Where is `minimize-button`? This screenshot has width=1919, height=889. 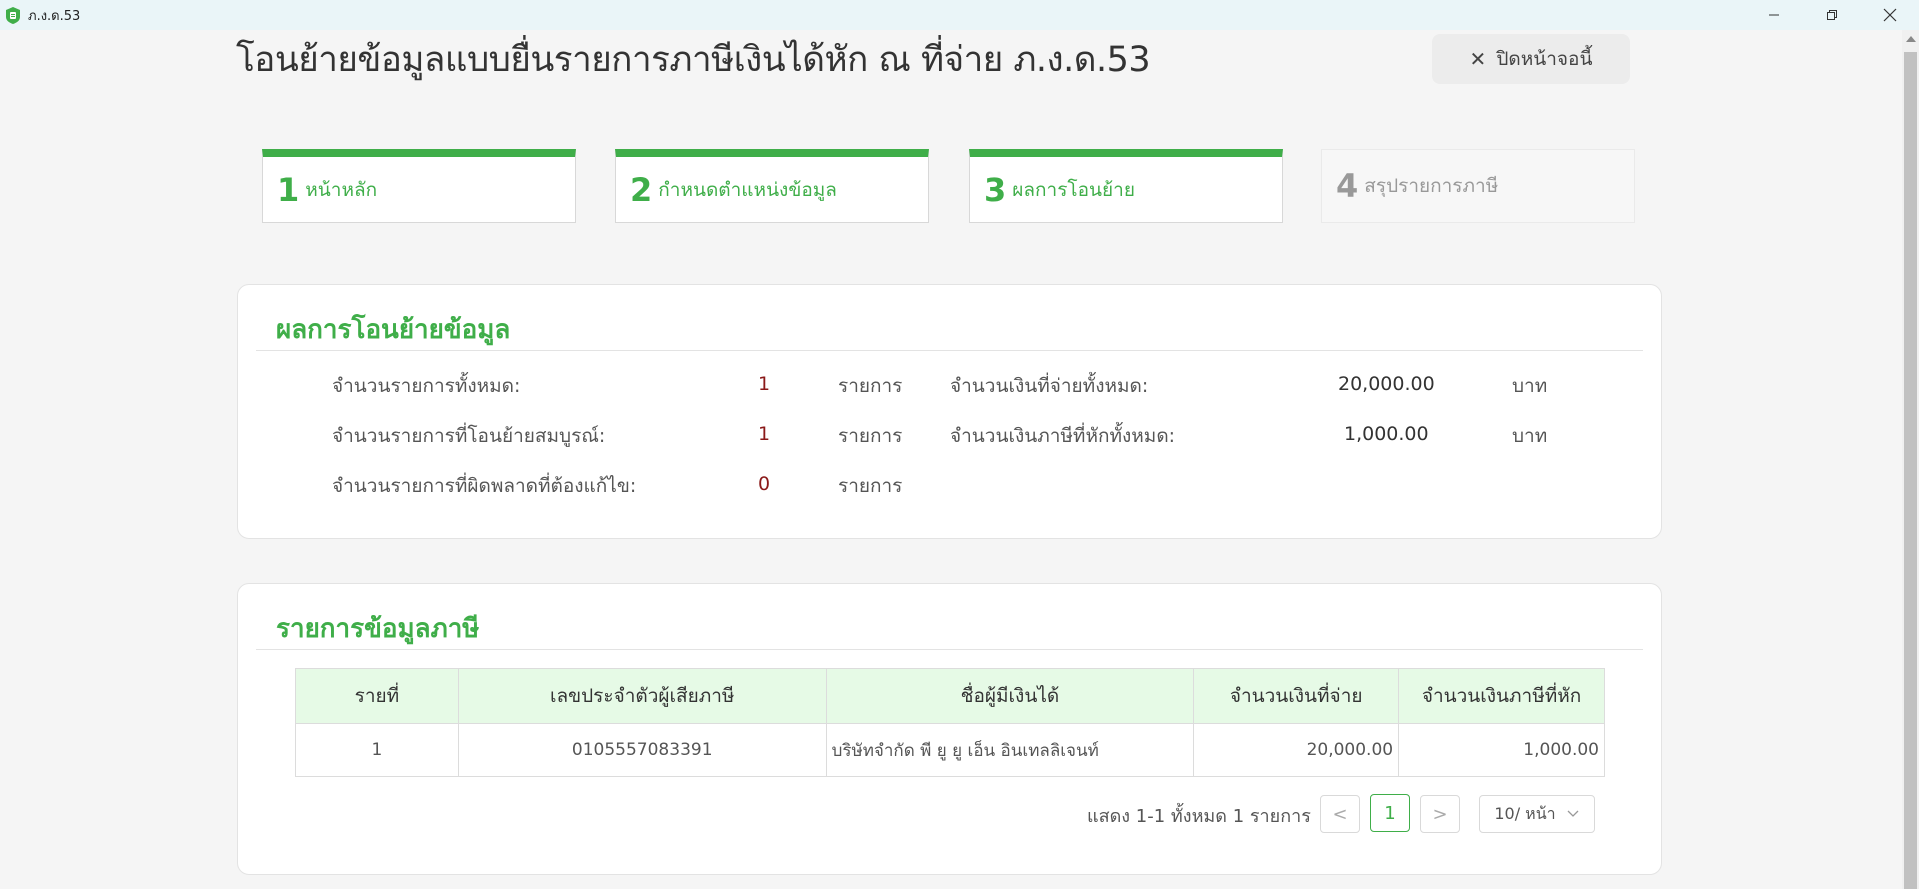 minimize-button is located at coordinates (1774, 15).